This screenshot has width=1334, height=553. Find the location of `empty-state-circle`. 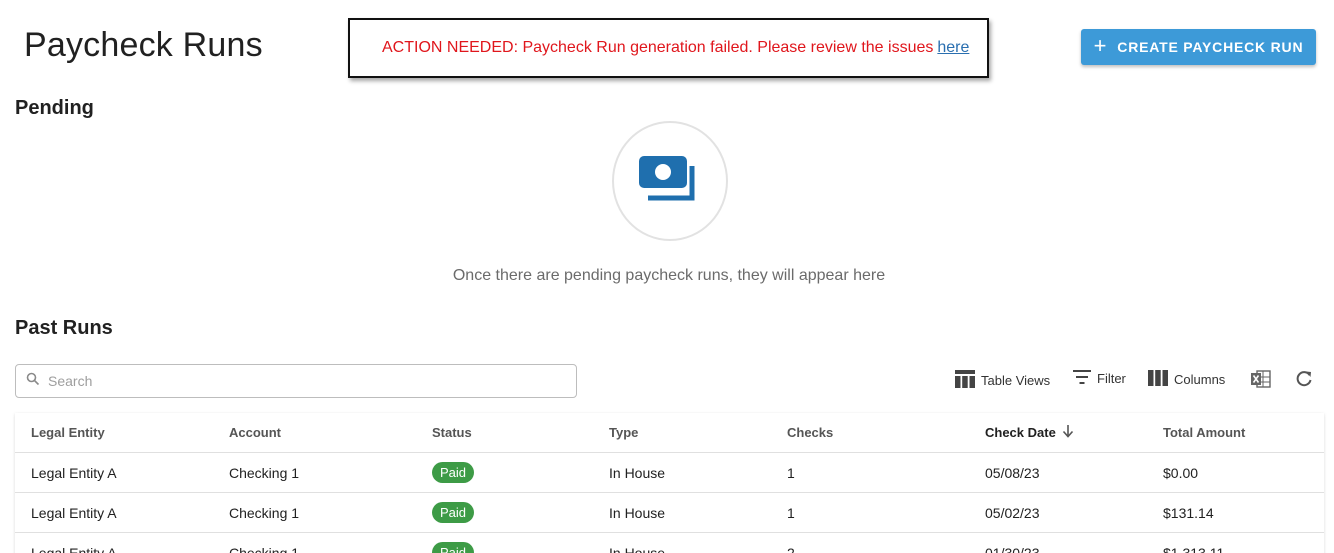

empty-state-circle is located at coordinates (670, 181).